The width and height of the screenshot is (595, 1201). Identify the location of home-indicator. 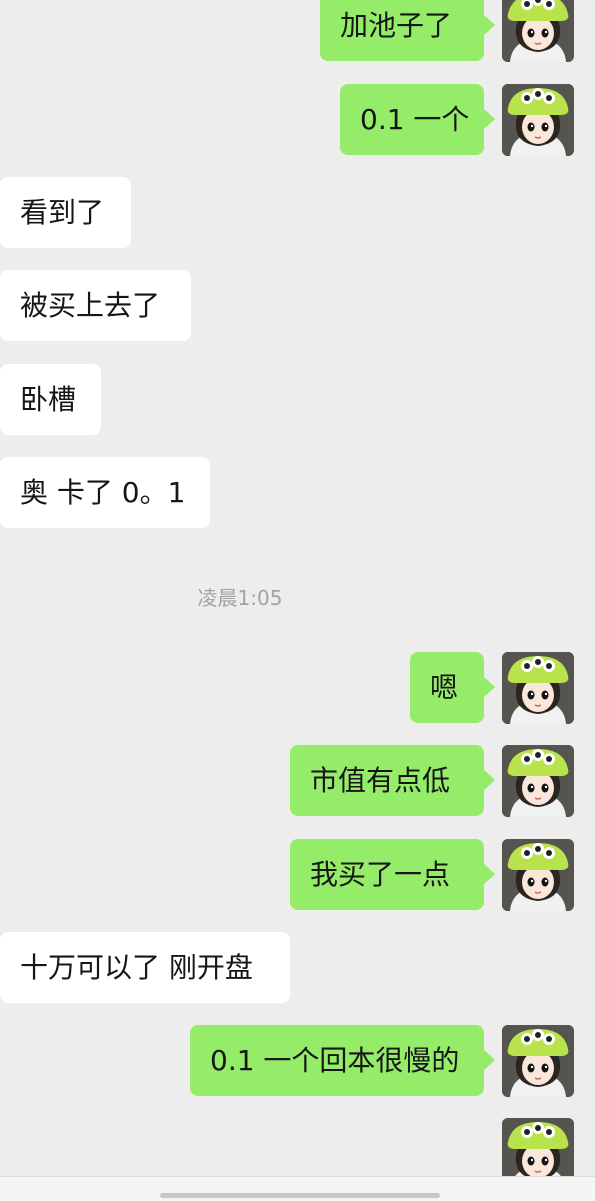
(300, 1195).